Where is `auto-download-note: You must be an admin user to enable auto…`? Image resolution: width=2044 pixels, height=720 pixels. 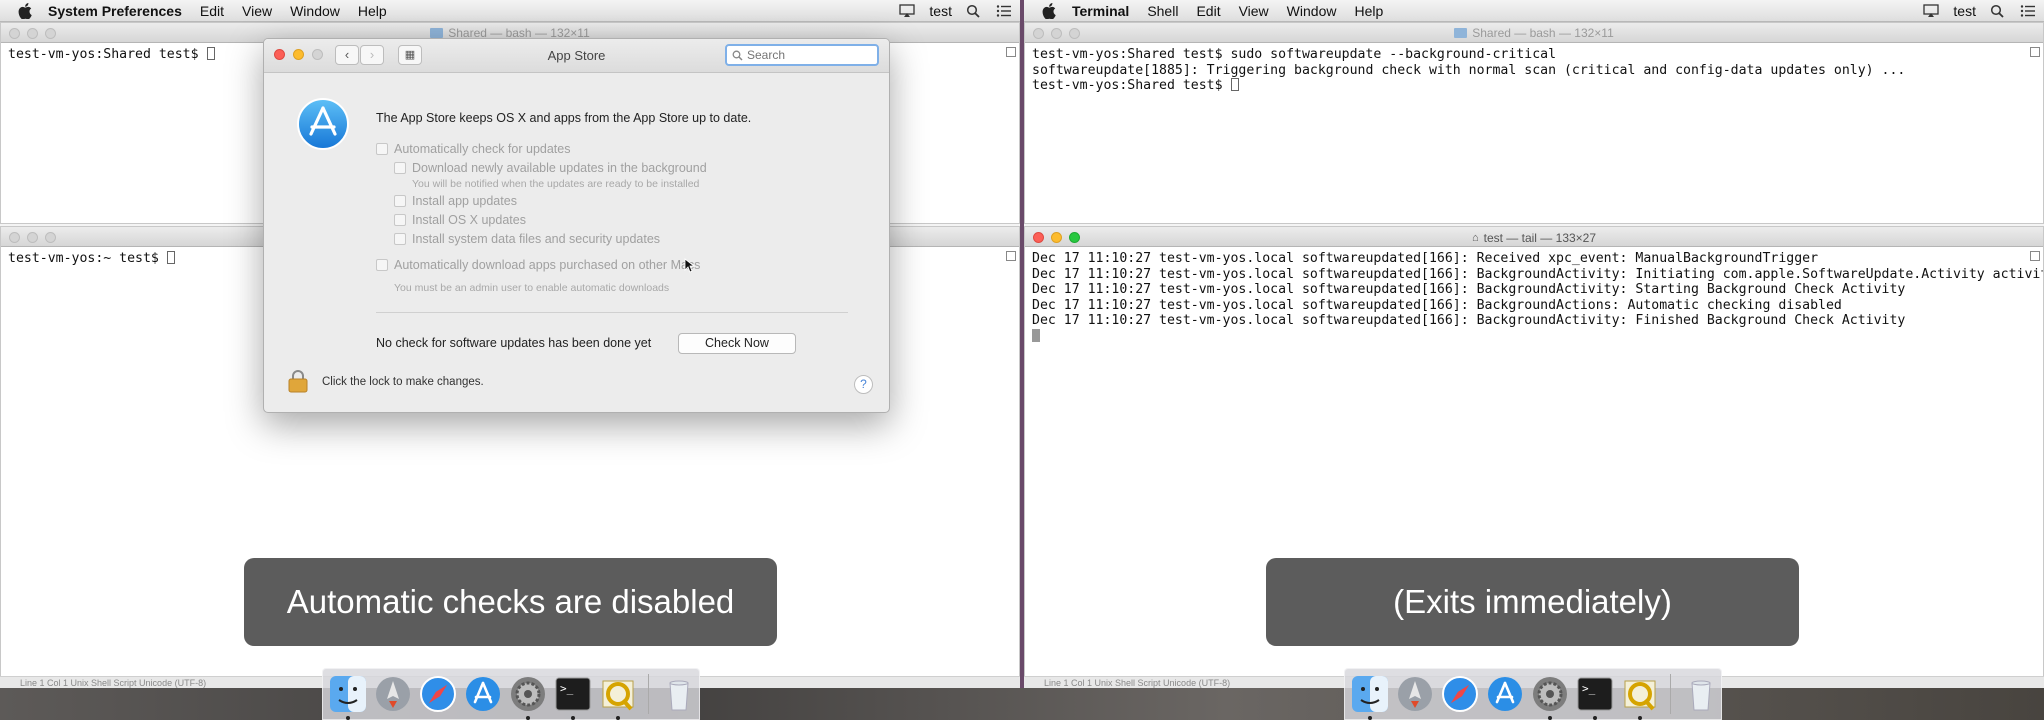
auto-download-note: You must be an admin user to enable auto… is located at coordinates (532, 288).